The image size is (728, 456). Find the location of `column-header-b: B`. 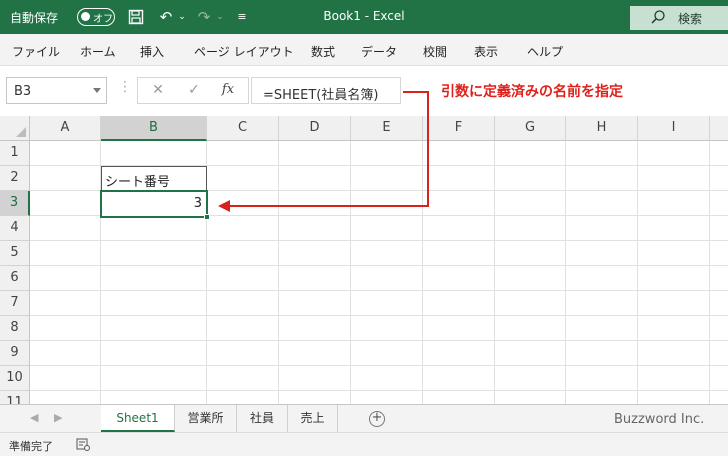

column-header-b: B is located at coordinates (154, 128).